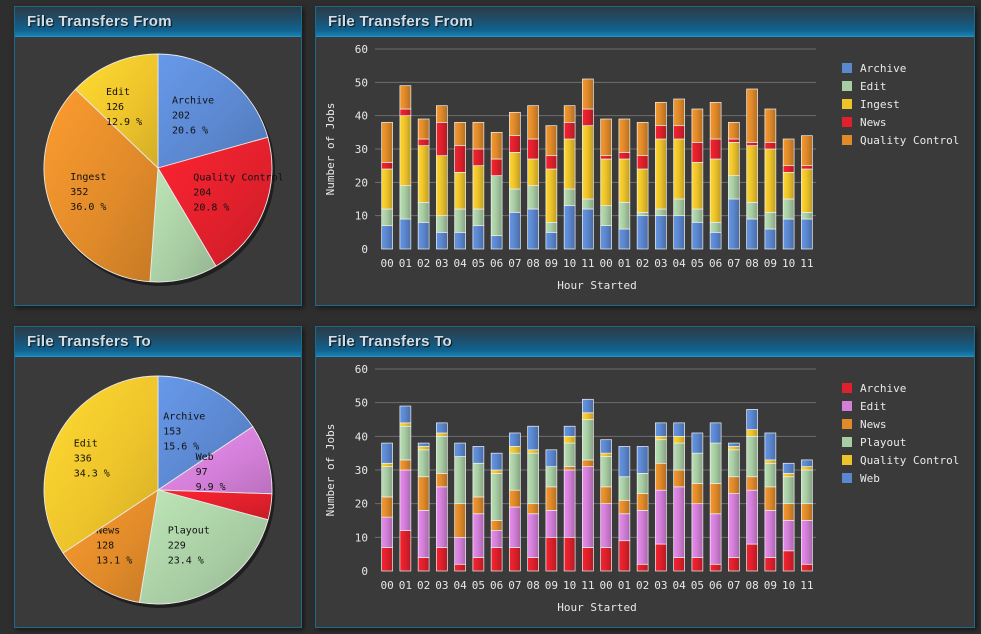 The image size is (981, 634). Describe the element at coordinates (79, 192) in the screenshot. I see `svg-text: 352` at that location.